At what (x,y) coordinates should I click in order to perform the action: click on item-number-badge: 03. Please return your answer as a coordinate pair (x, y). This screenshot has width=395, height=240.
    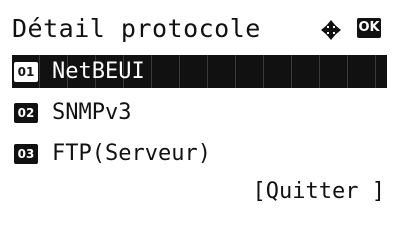
    Looking at the image, I should click on (26, 153).